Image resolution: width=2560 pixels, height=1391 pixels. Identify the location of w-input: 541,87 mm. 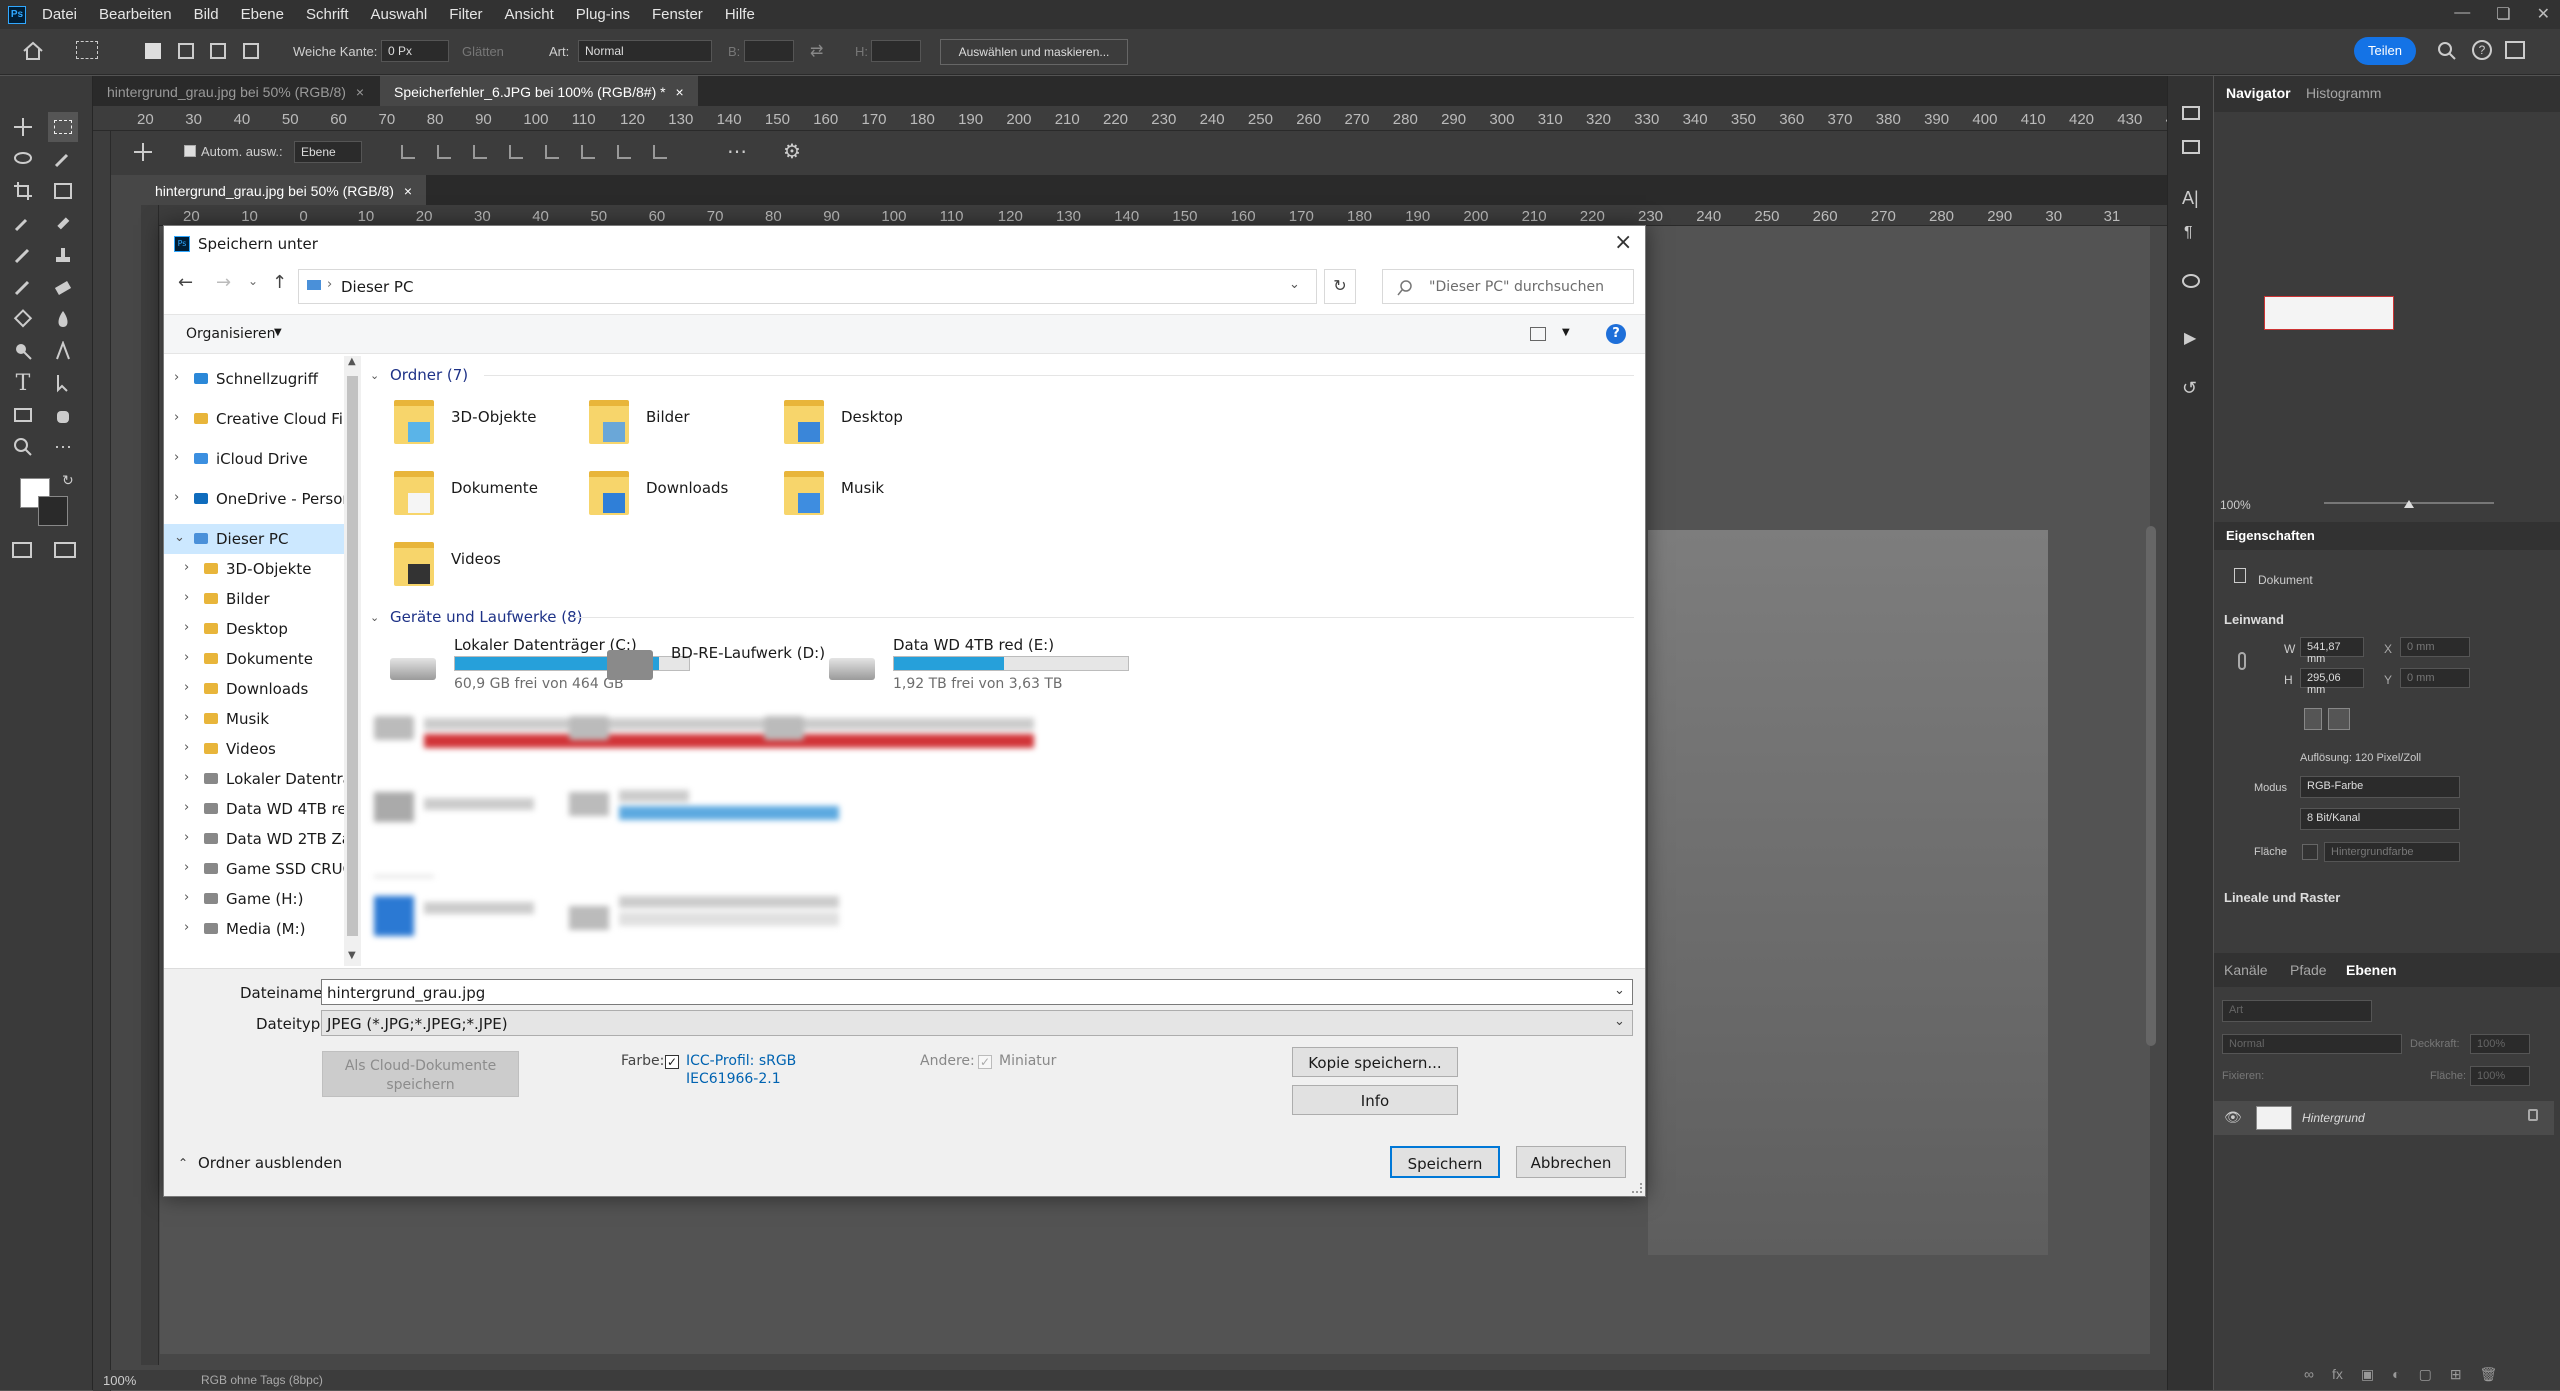
(2332, 651).